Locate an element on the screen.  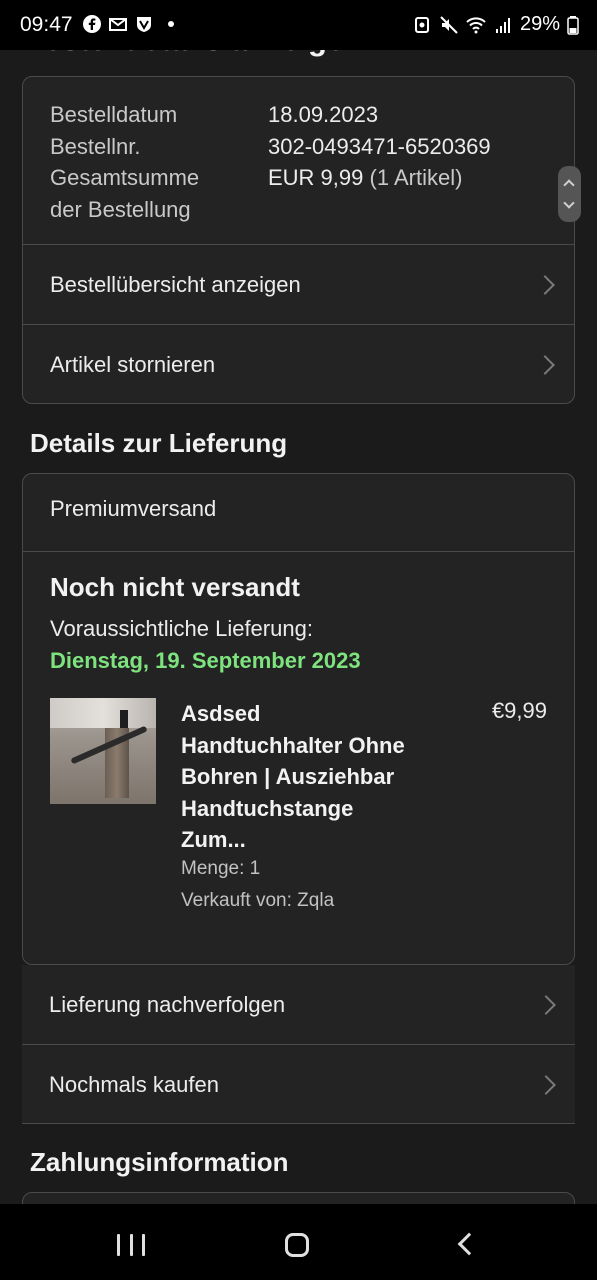
payment-section-title: Zahlungsinformation is located at coordinates (159, 1162).